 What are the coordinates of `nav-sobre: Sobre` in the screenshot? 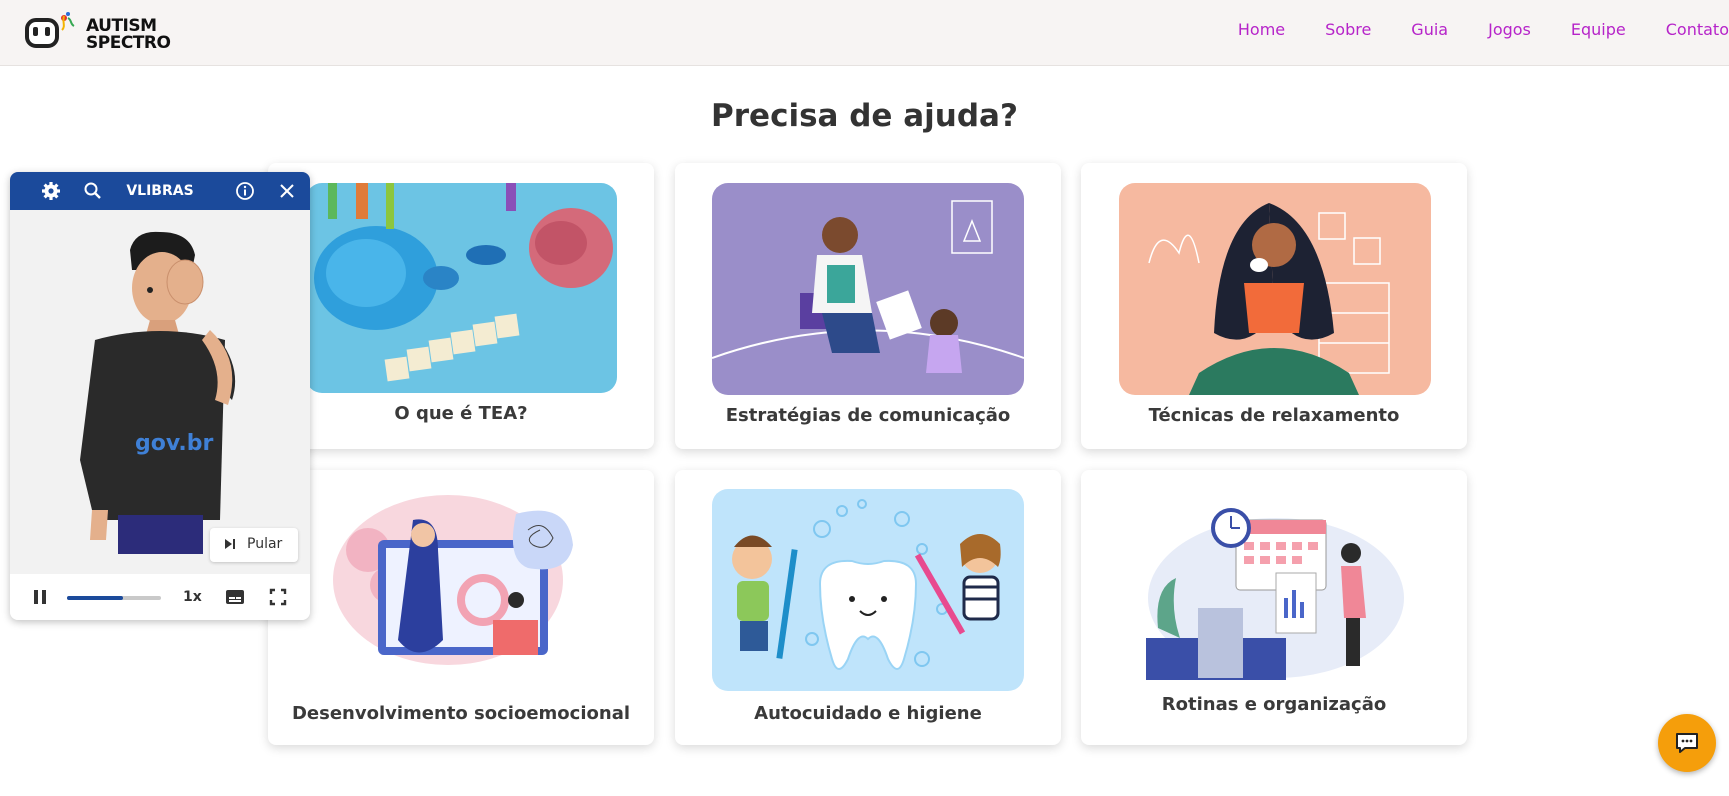 It's located at (1348, 29).